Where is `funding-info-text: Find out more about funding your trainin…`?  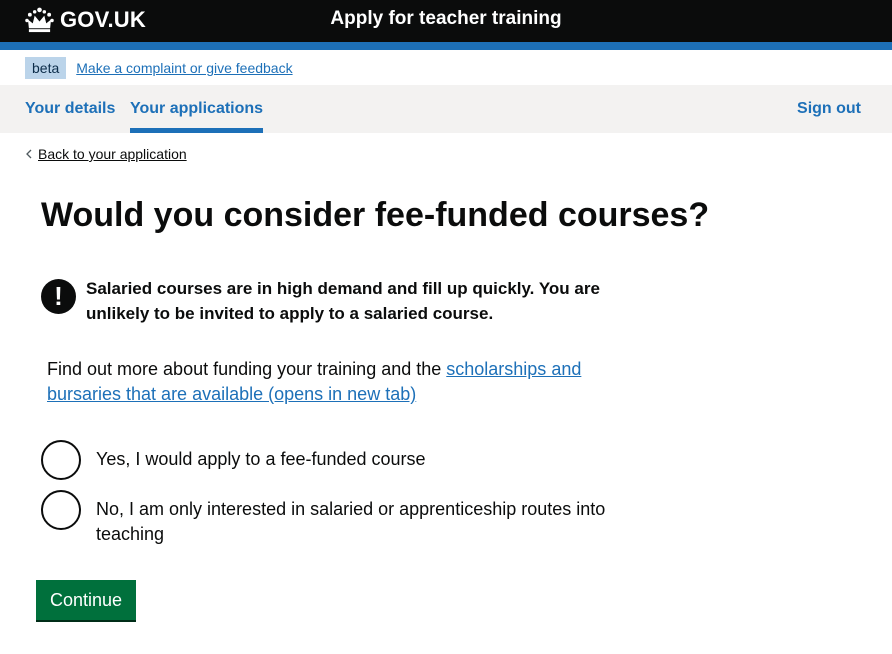 funding-info-text: Find out more about funding your trainin… is located at coordinates (247, 369).